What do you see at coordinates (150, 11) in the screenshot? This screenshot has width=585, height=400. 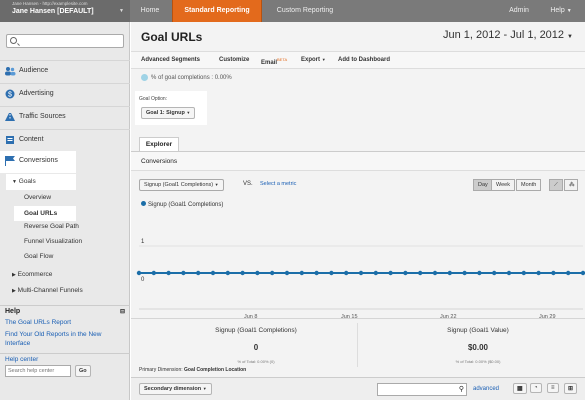 I see `tab-home: Home` at bounding box center [150, 11].